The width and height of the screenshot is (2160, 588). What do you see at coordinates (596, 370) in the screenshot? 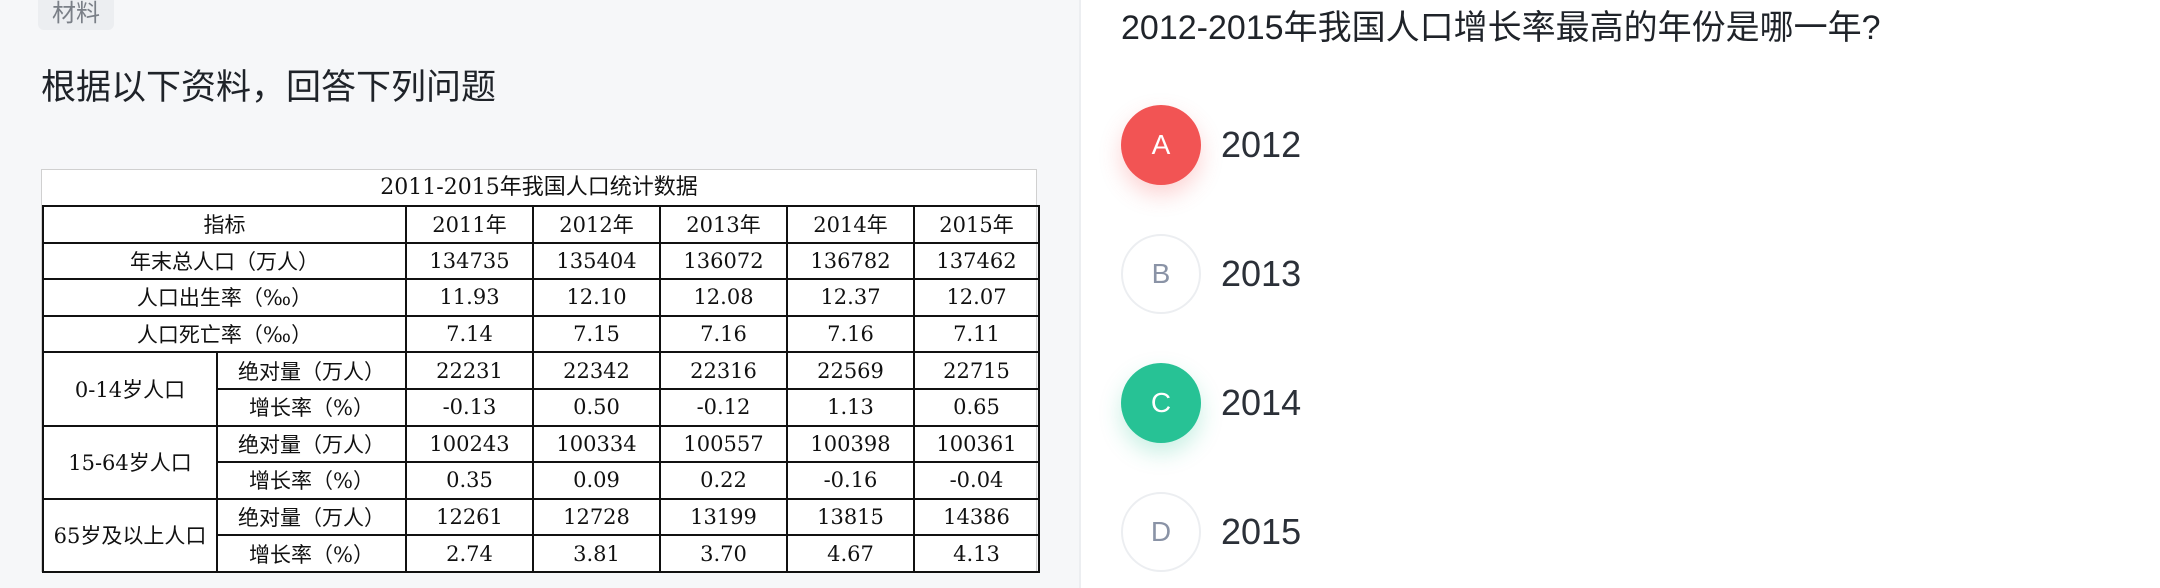
I see `table-cell: 22342` at bounding box center [596, 370].